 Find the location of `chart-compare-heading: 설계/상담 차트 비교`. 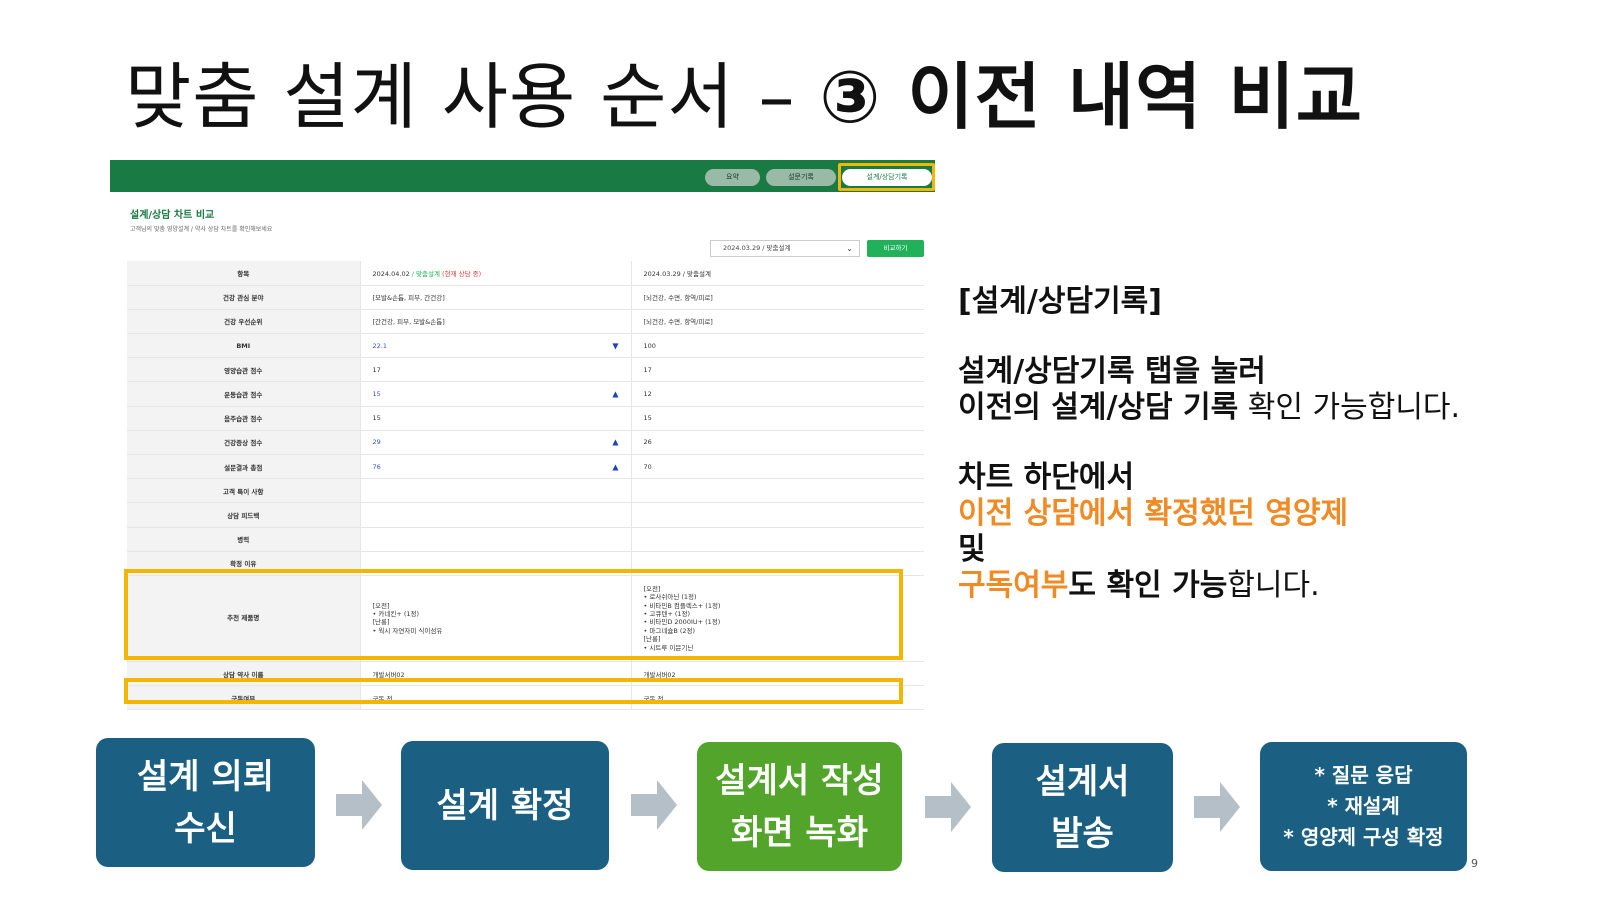

chart-compare-heading: 설계/상담 차트 비교 is located at coordinates (172, 215).